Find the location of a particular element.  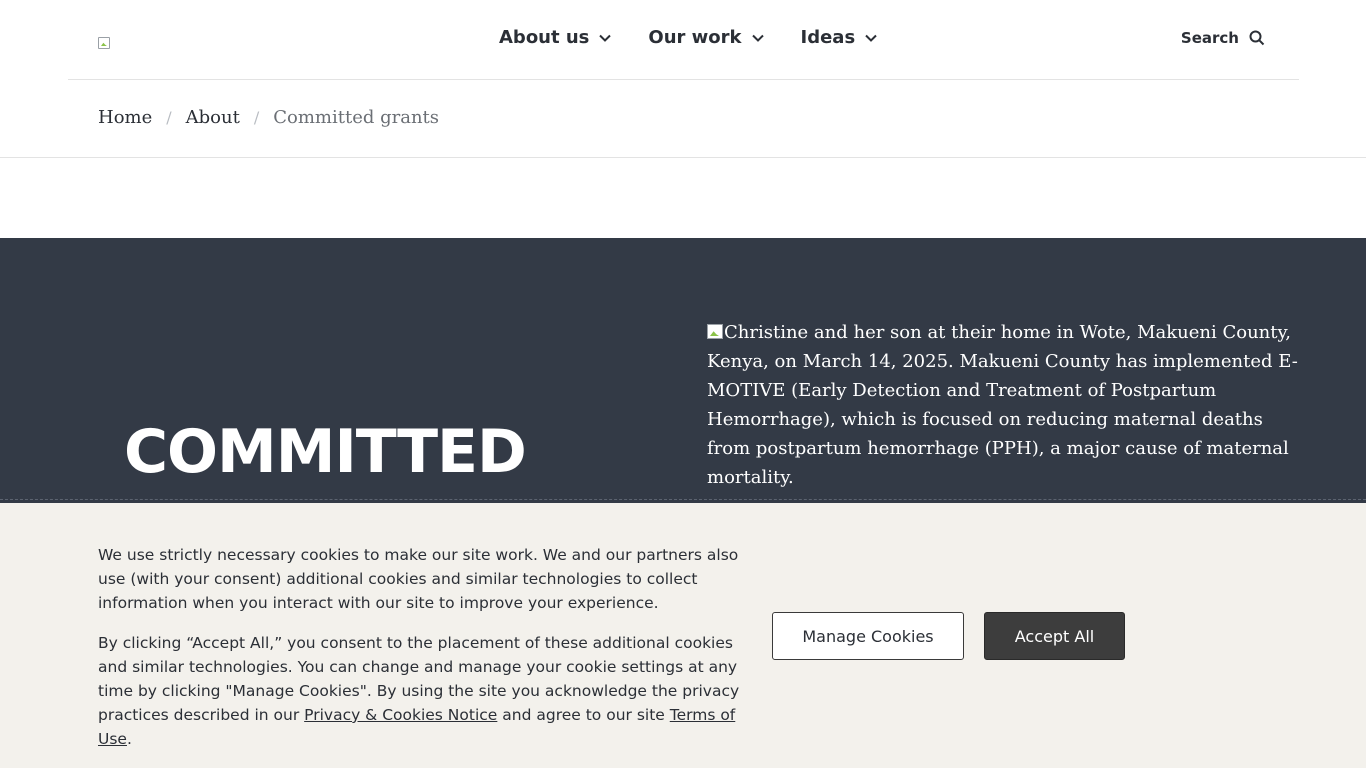

breadcrumb-current: Committed grants is located at coordinates (356, 117).